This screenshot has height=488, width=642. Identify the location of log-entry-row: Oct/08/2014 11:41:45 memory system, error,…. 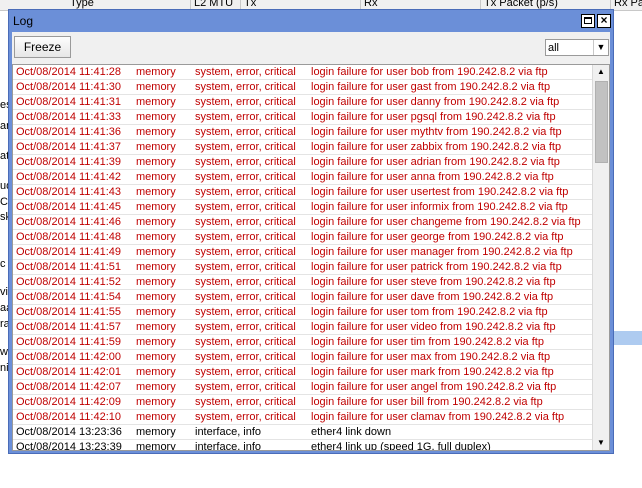
(303, 207).